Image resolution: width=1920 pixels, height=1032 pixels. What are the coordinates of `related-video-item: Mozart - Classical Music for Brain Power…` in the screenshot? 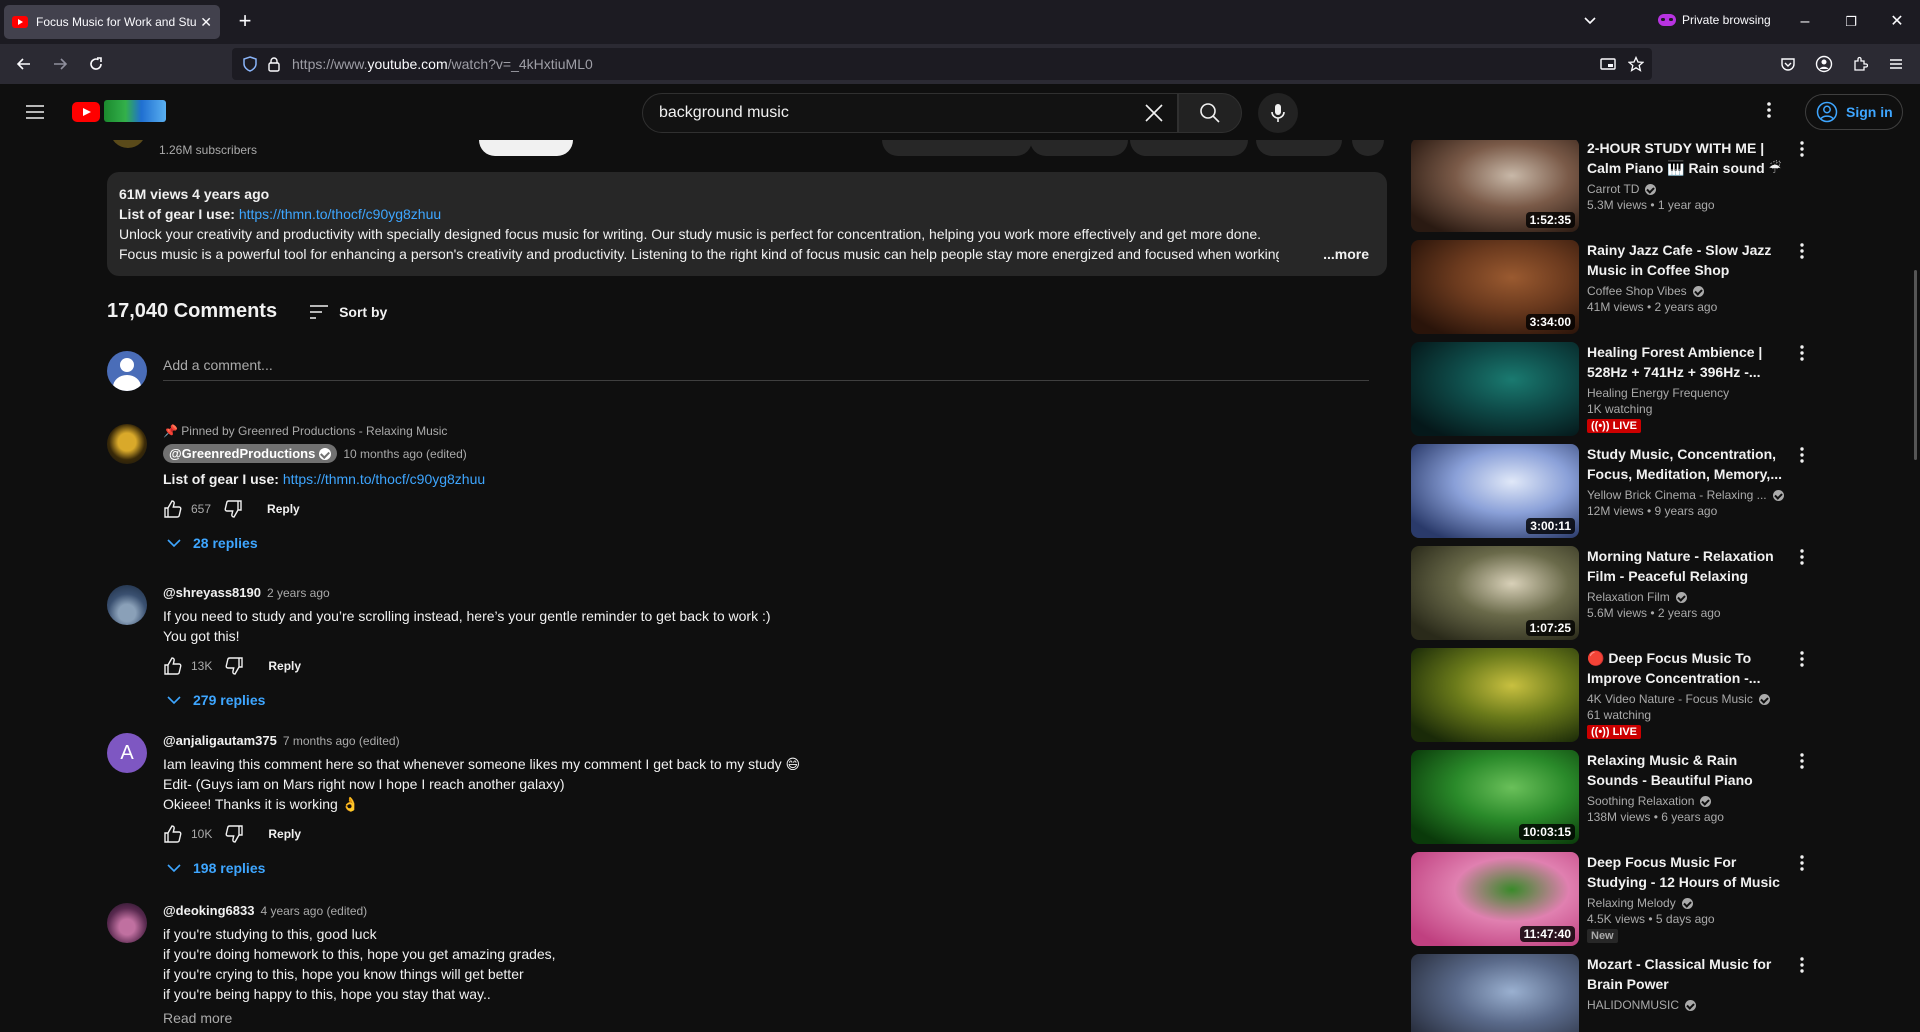 It's located at (1658, 993).